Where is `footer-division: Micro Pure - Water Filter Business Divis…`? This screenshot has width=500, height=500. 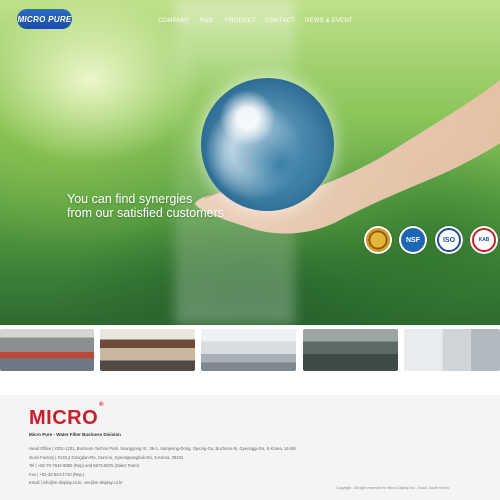
footer-division: Micro Pure - Water Filter Business Divis… is located at coordinates (75, 434).